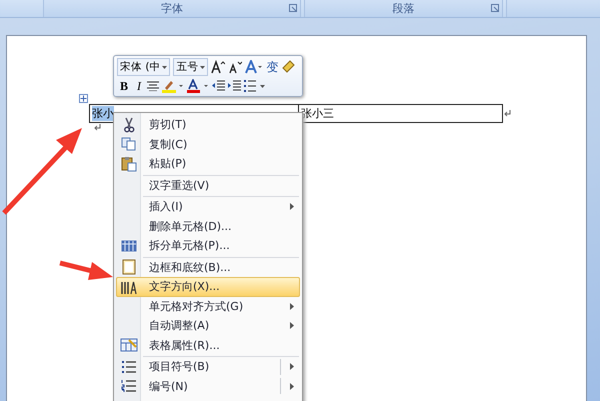 Image resolution: width=600 pixels, height=401 pixels. I want to click on cell-text: 张小三, so click(317, 113).